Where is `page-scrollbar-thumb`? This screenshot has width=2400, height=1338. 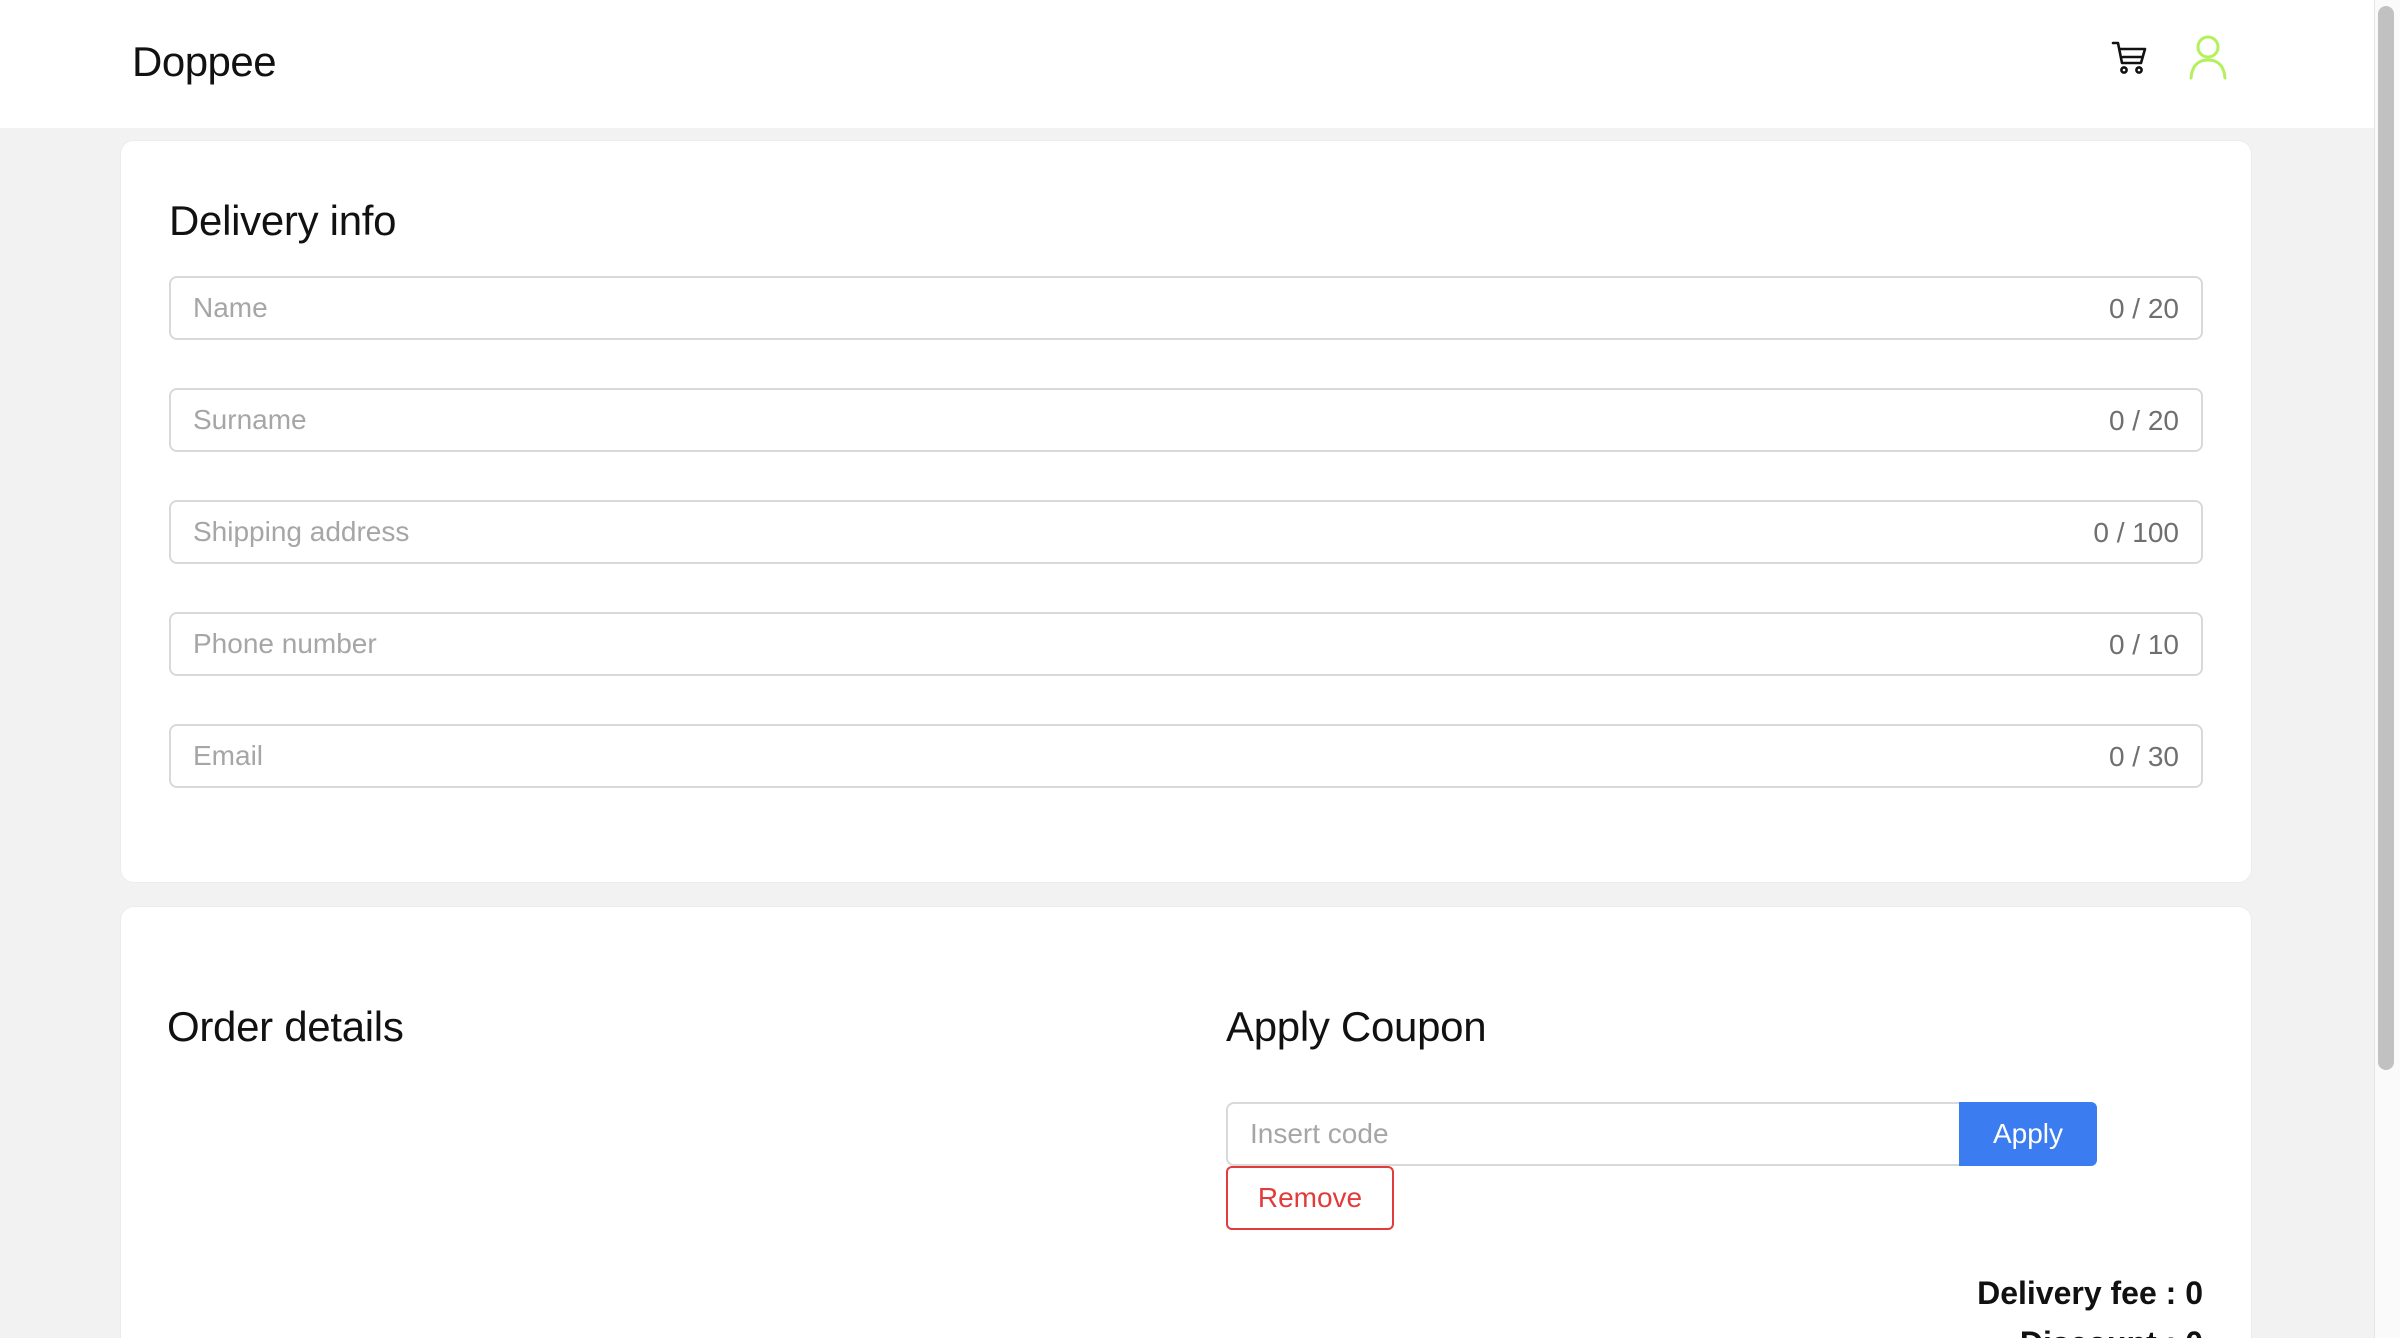 page-scrollbar-thumb is located at coordinates (2386, 538).